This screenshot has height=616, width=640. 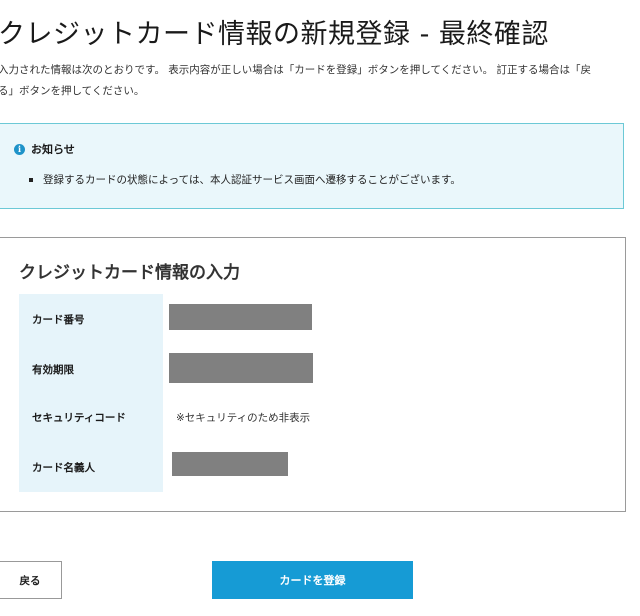 I want to click on info-icon: i, so click(x=19, y=149).